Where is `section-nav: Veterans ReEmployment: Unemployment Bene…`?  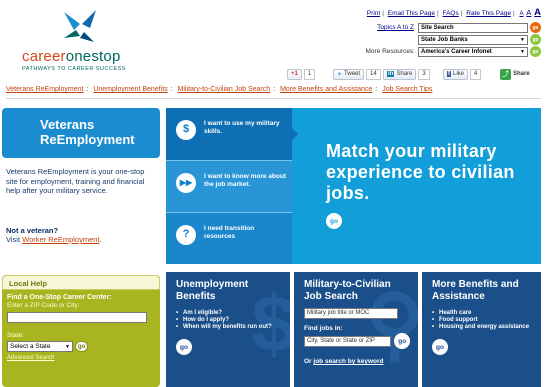
section-nav: Veterans ReEmployment: Unemployment Bene… is located at coordinates (219, 89).